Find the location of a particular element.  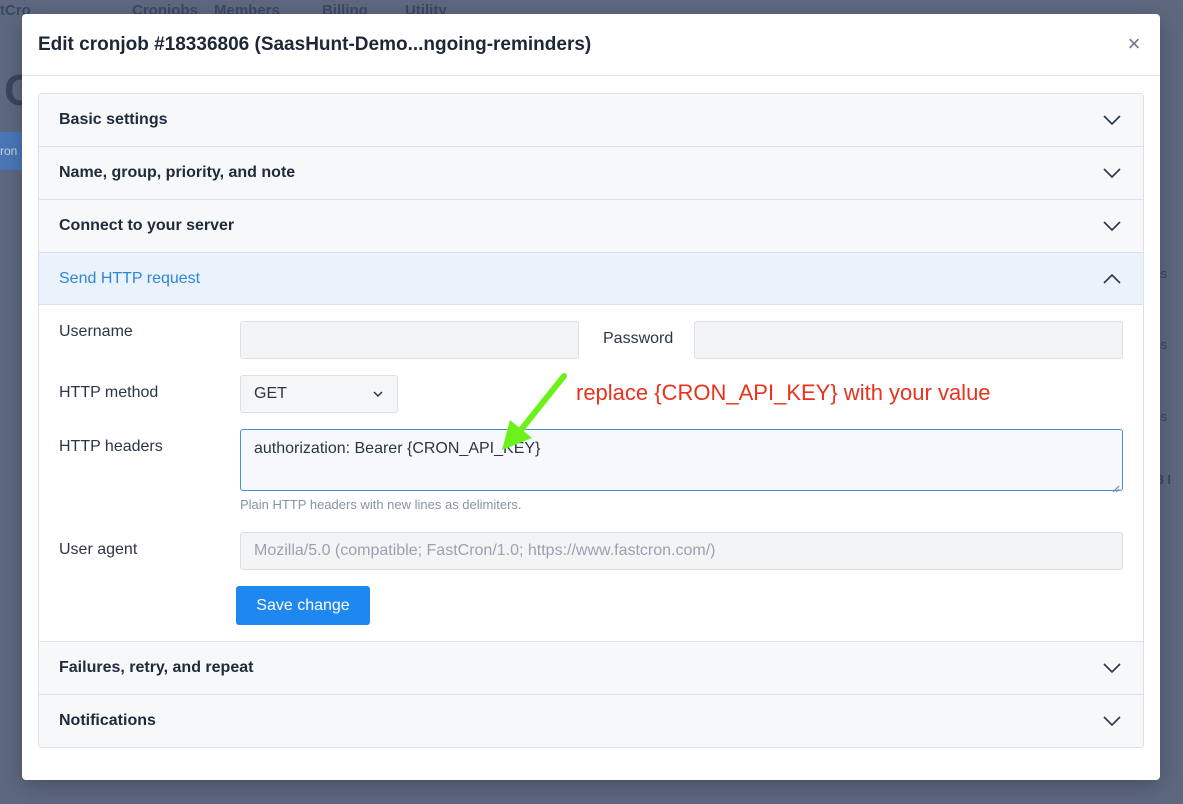

section-connect-header: Connect to your server is located at coordinates (591, 226).